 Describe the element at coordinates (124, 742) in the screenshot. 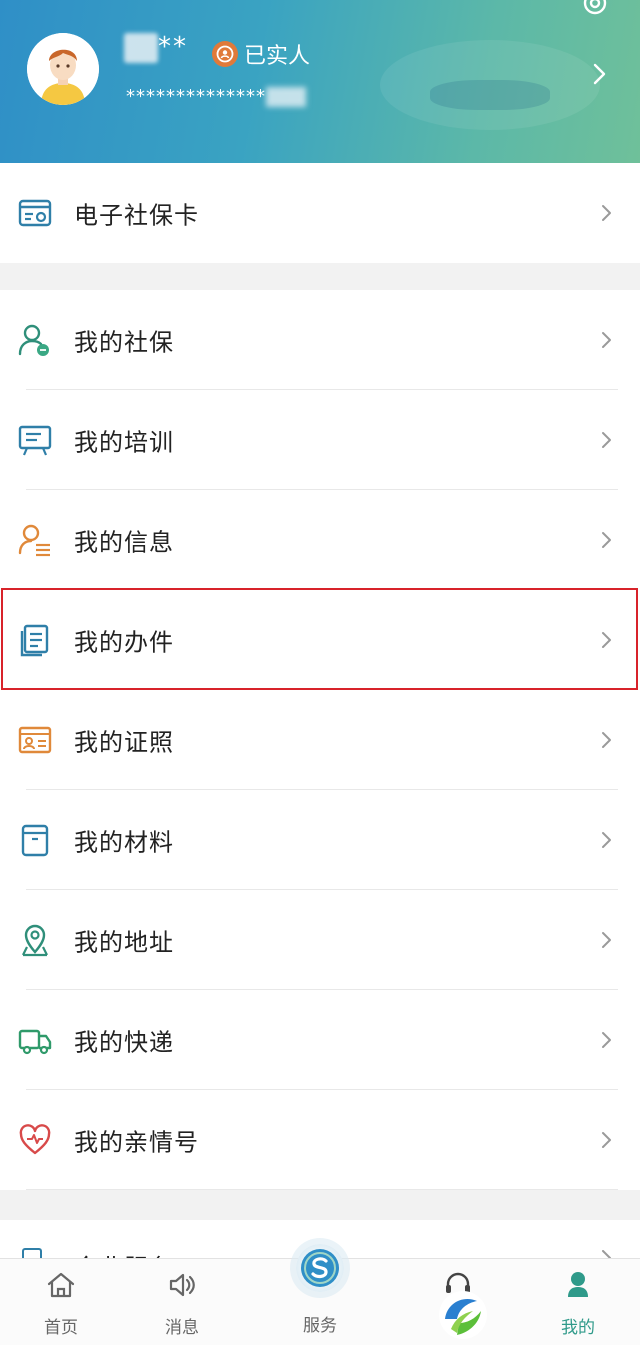

I see `menu-item-label: 我的证照` at that location.